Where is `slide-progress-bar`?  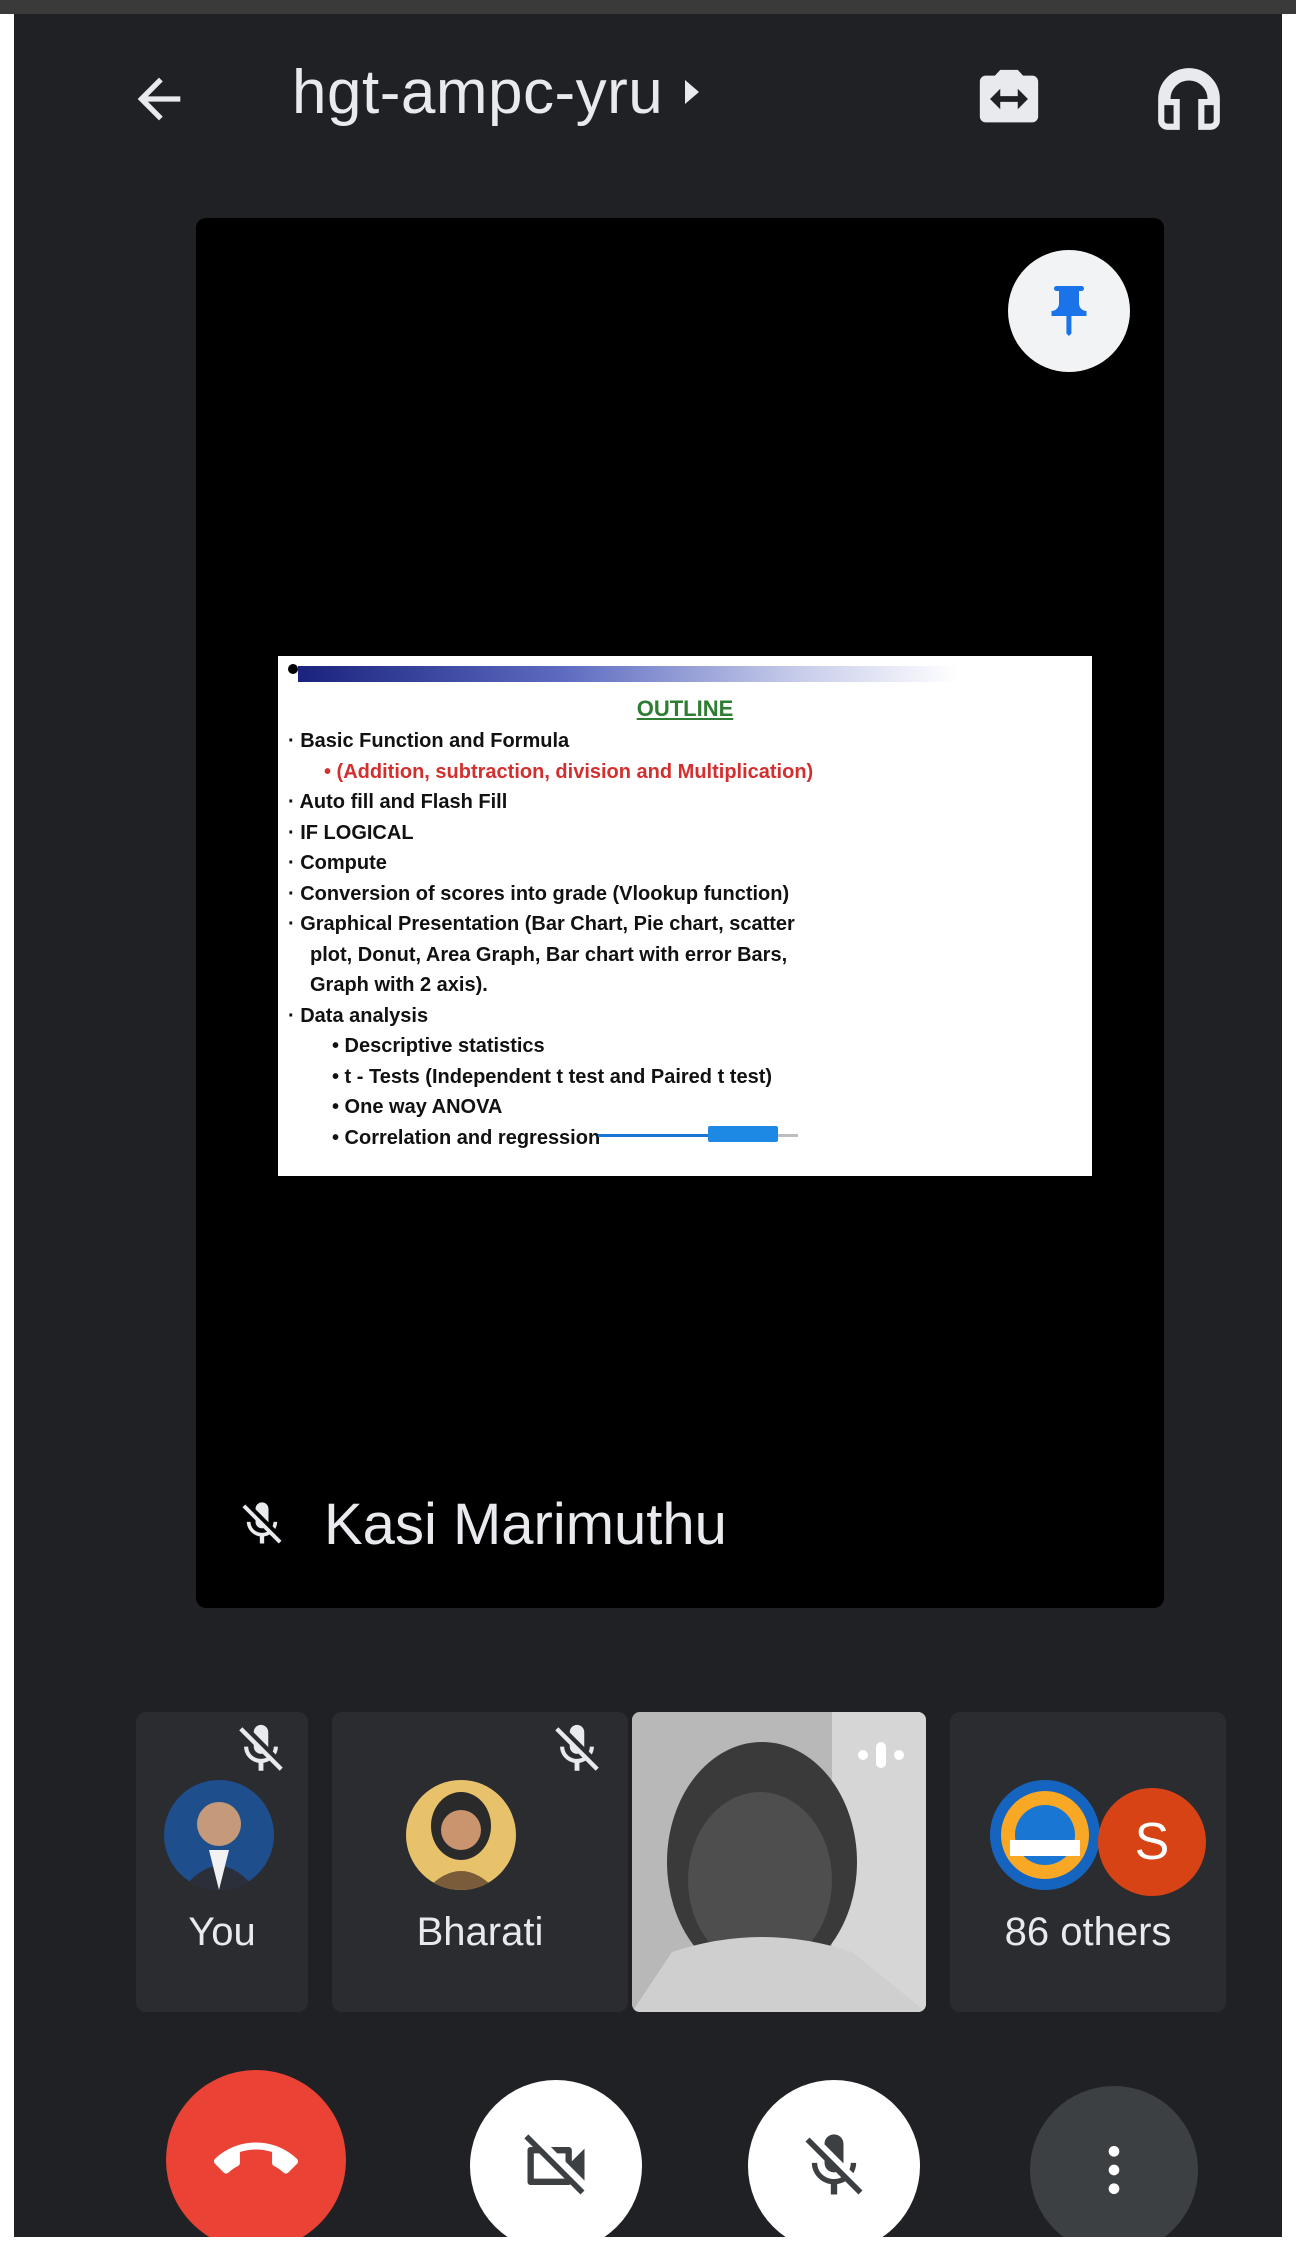
slide-progress-bar is located at coordinates (698, 1134).